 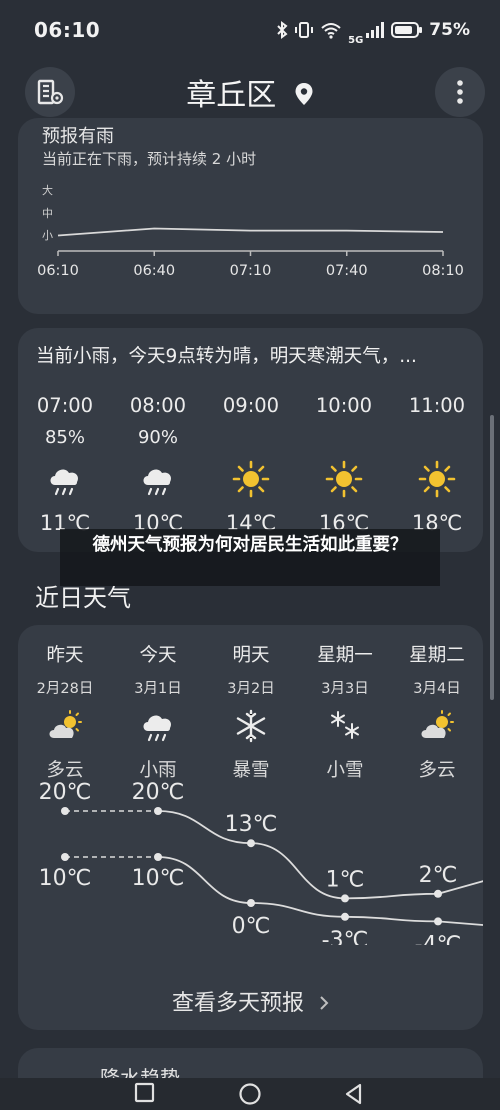 What do you see at coordinates (356, 40) in the screenshot?
I see `network-type: 5G` at bounding box center [356, 40].